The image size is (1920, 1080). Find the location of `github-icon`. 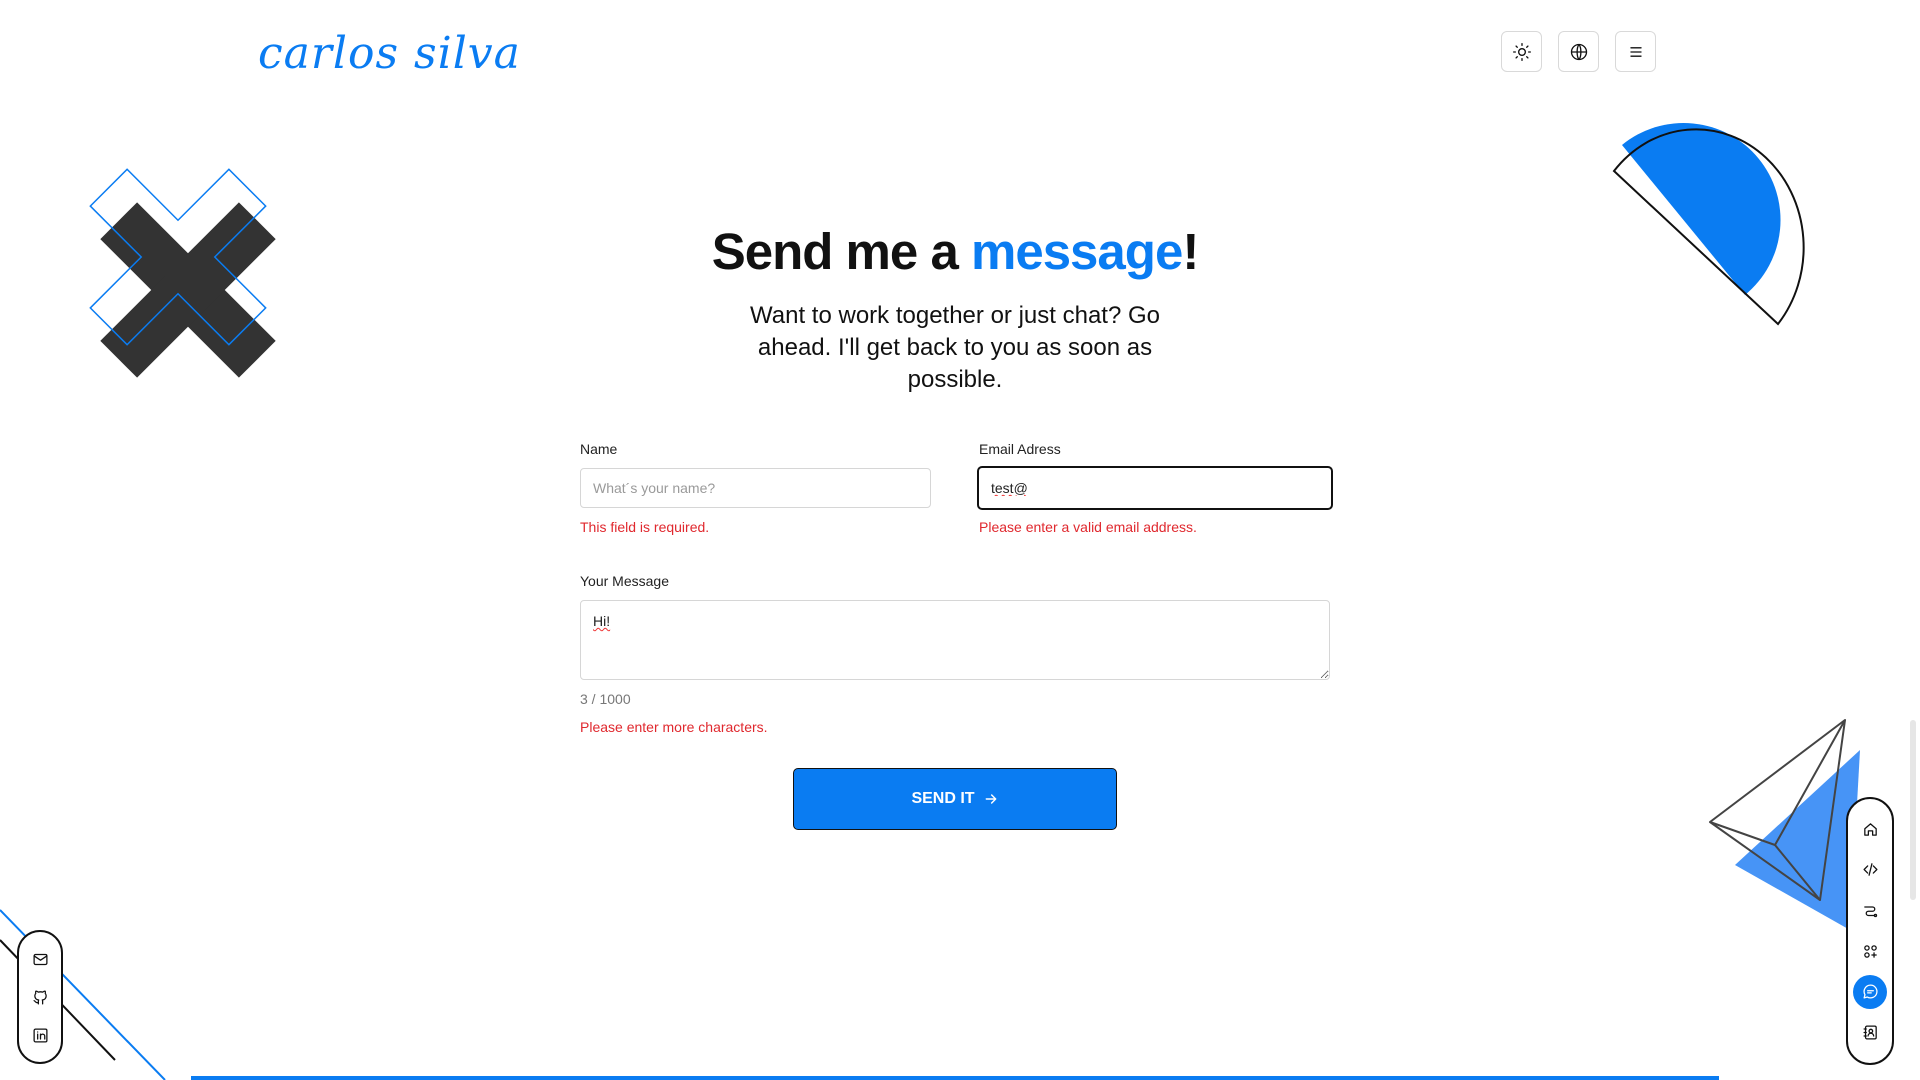

github-icon is located at coordinates (39, 997).